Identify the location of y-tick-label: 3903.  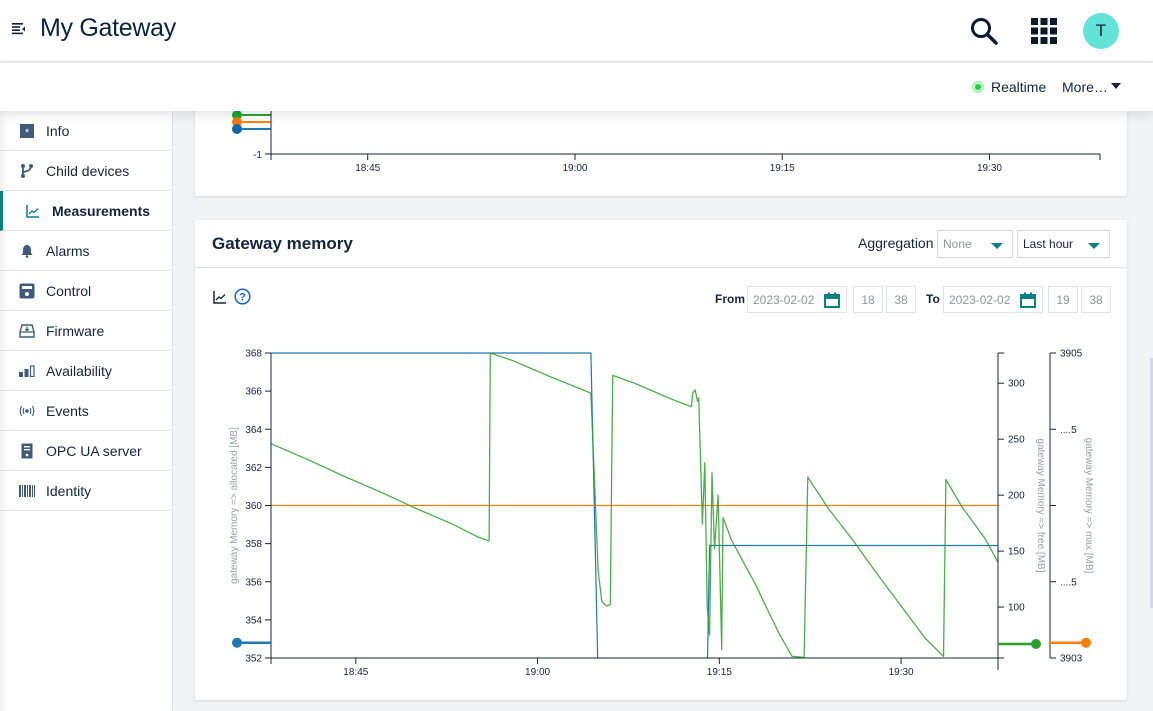
(1071, 659).